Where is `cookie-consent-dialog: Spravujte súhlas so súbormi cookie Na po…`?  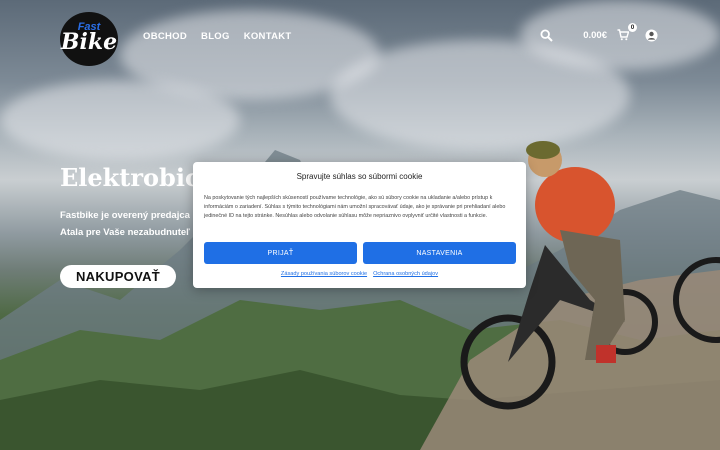 cookie-consent-dialog: Spravujte súhlas so súbormi cookie Na po… is located at coordinates (359, 225).